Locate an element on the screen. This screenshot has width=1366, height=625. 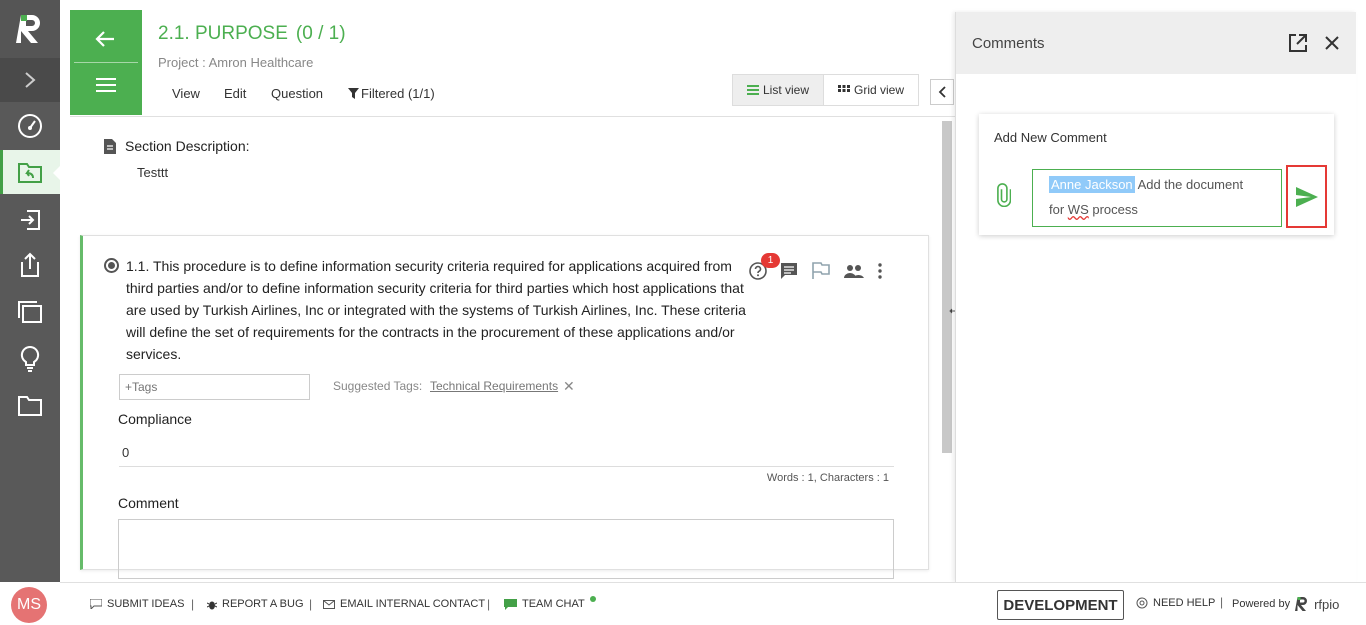
upload-icon is located at coordinates (30, 264).